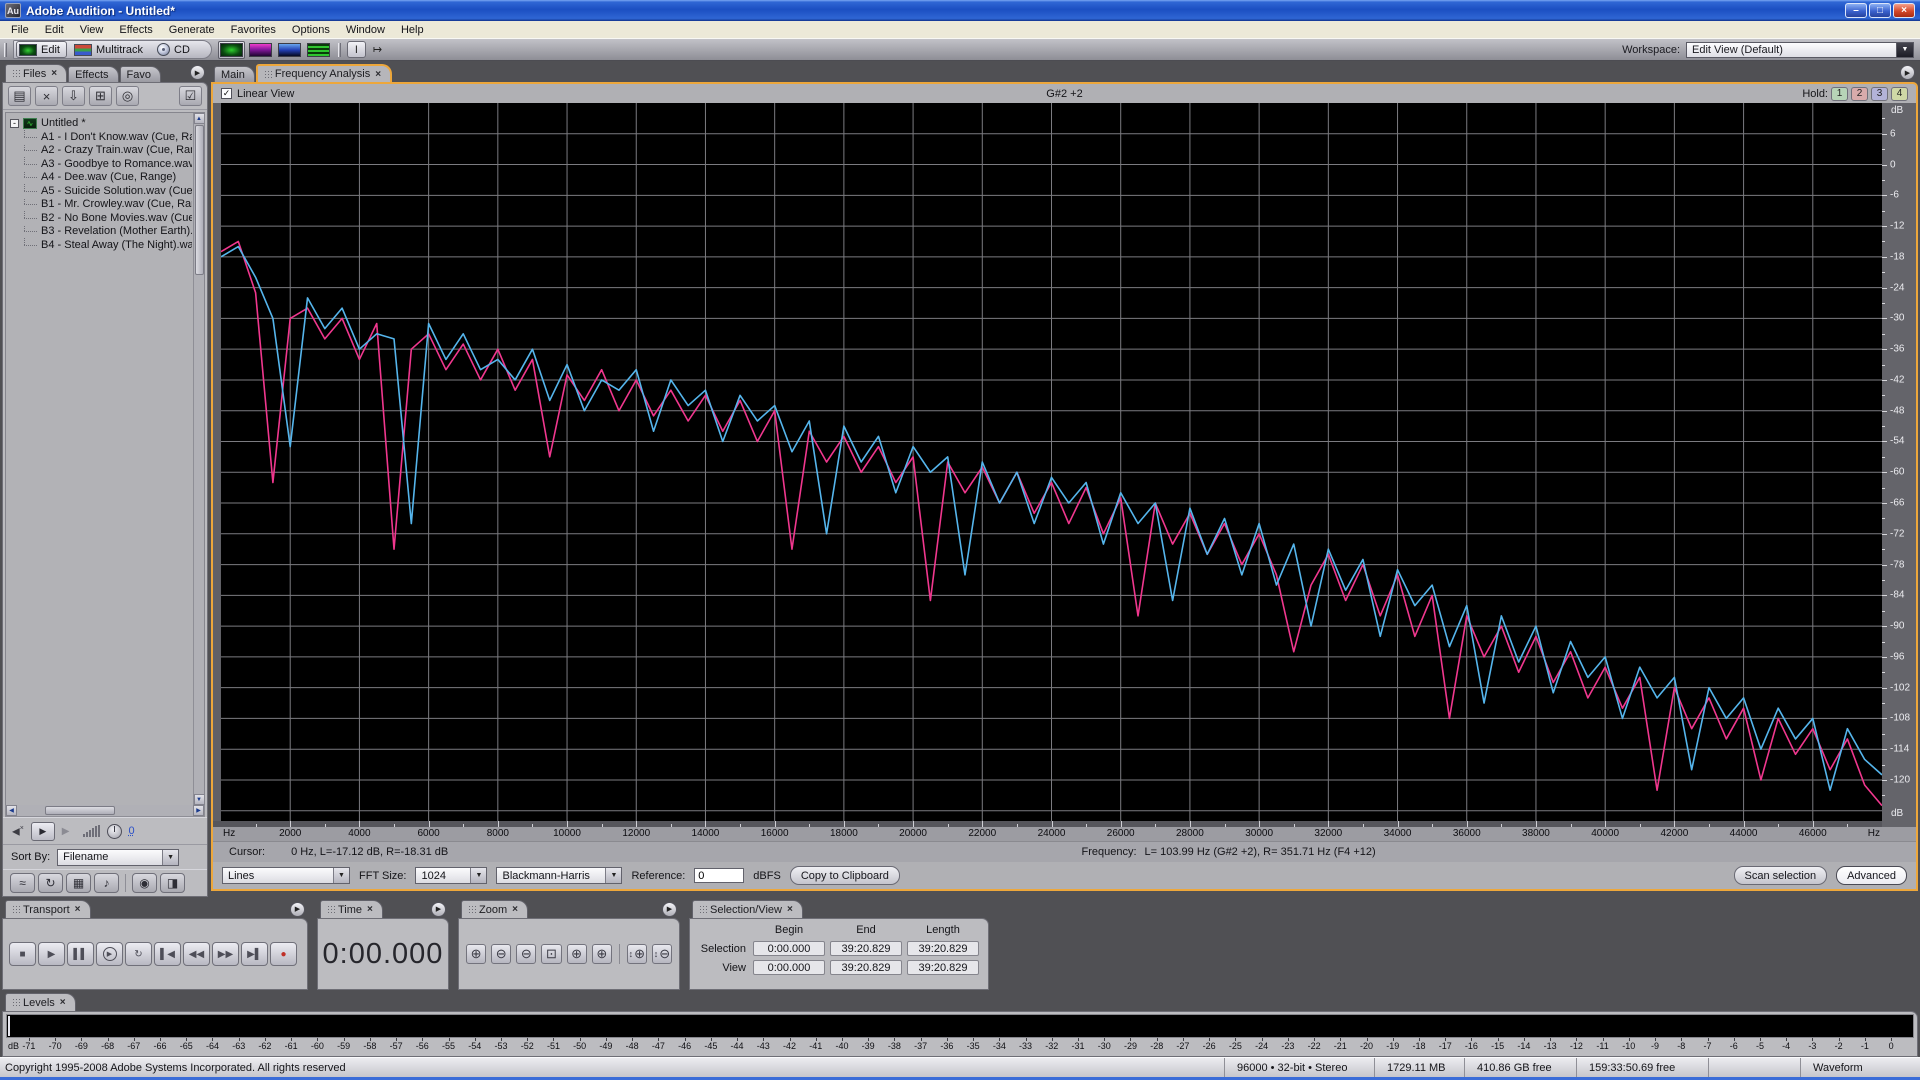 This screenshot has height=1080, width=1920. I want to click on preview-volume-knob, so click(114, 831).